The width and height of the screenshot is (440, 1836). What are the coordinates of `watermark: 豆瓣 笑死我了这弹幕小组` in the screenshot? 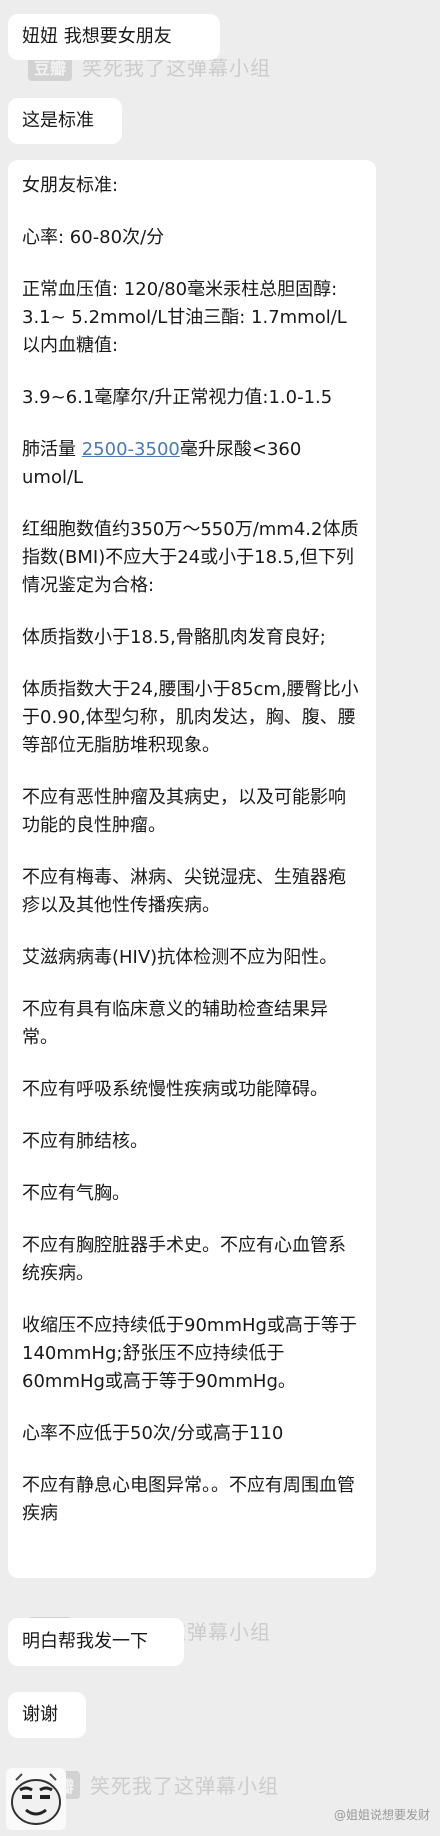 It's located at (157, 1784).